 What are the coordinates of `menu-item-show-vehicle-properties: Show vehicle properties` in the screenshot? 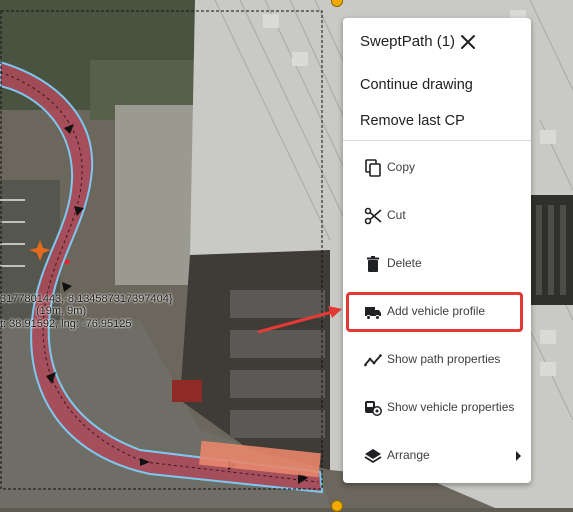 It's located at (437, 408).